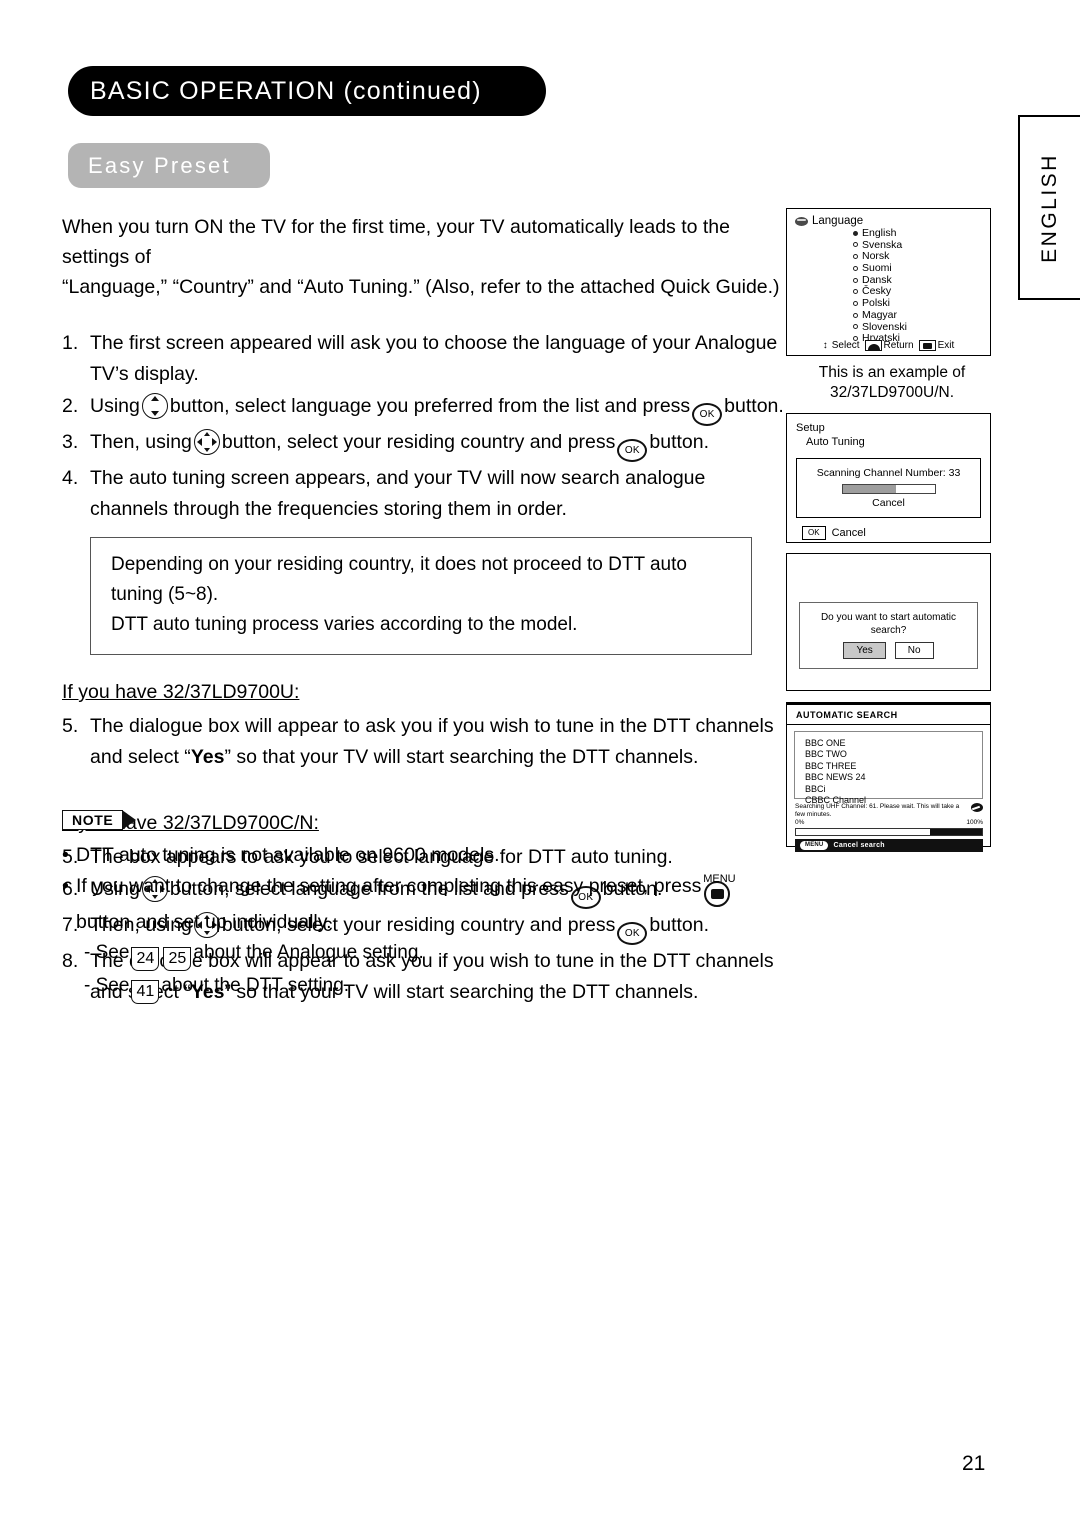 The image size is (1080, 1528). What do you see at coordinates (207, 757) in the screenshot?
I see `step-5u-bold: Yes` at bounding box center [207, 757].